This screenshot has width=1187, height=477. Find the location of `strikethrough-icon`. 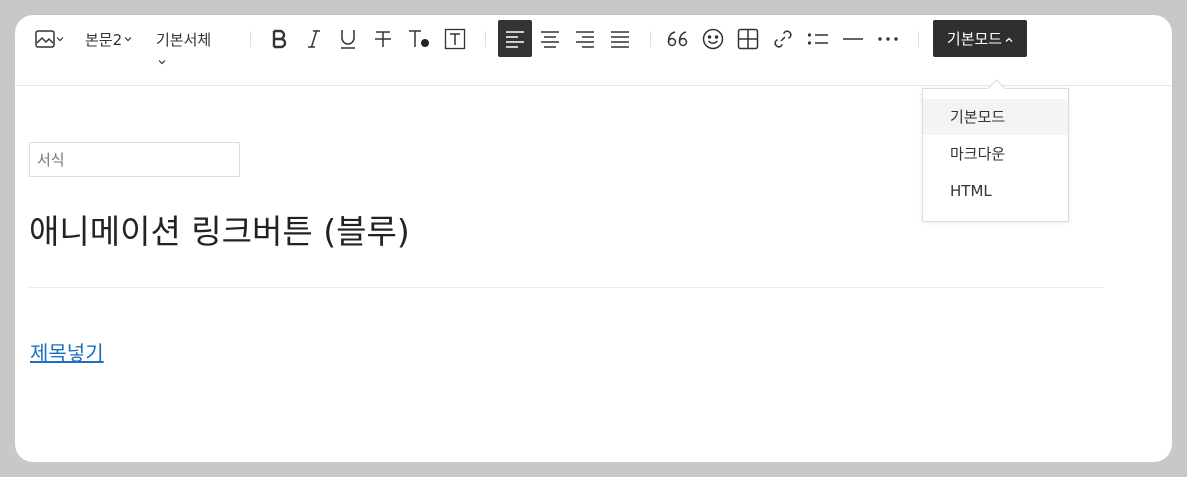

strikethrough-icon is located at coordinates (383, 39).